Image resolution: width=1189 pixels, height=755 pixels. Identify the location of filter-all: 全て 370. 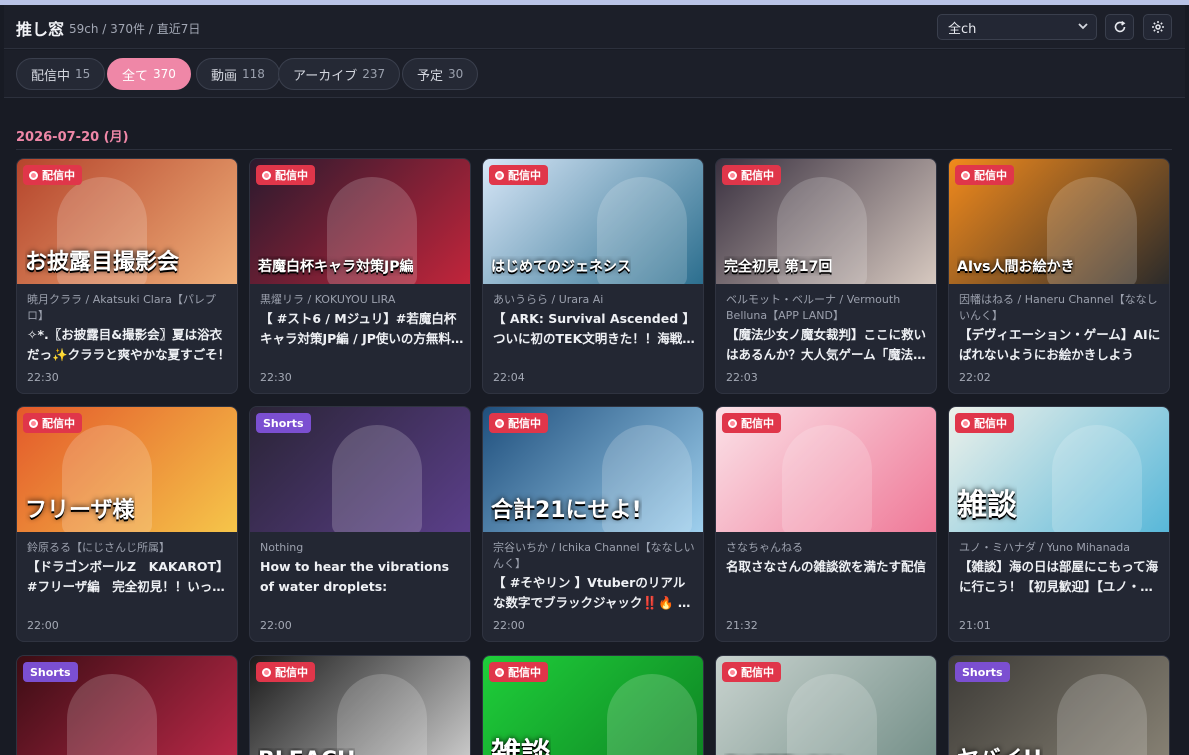
(149, 74).